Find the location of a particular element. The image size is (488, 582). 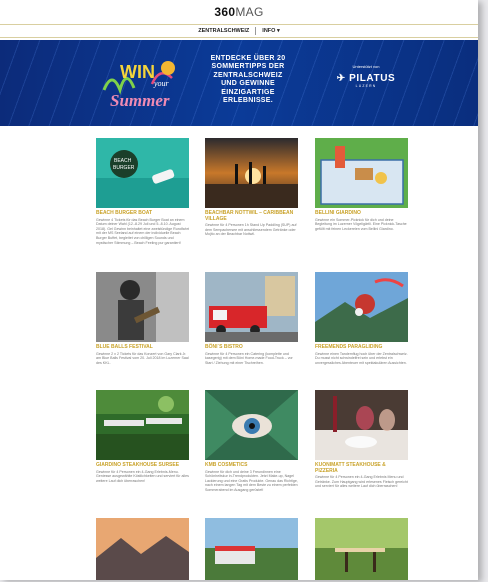

chevron-down-icon: ▾ is located at coordinates (278, 31).